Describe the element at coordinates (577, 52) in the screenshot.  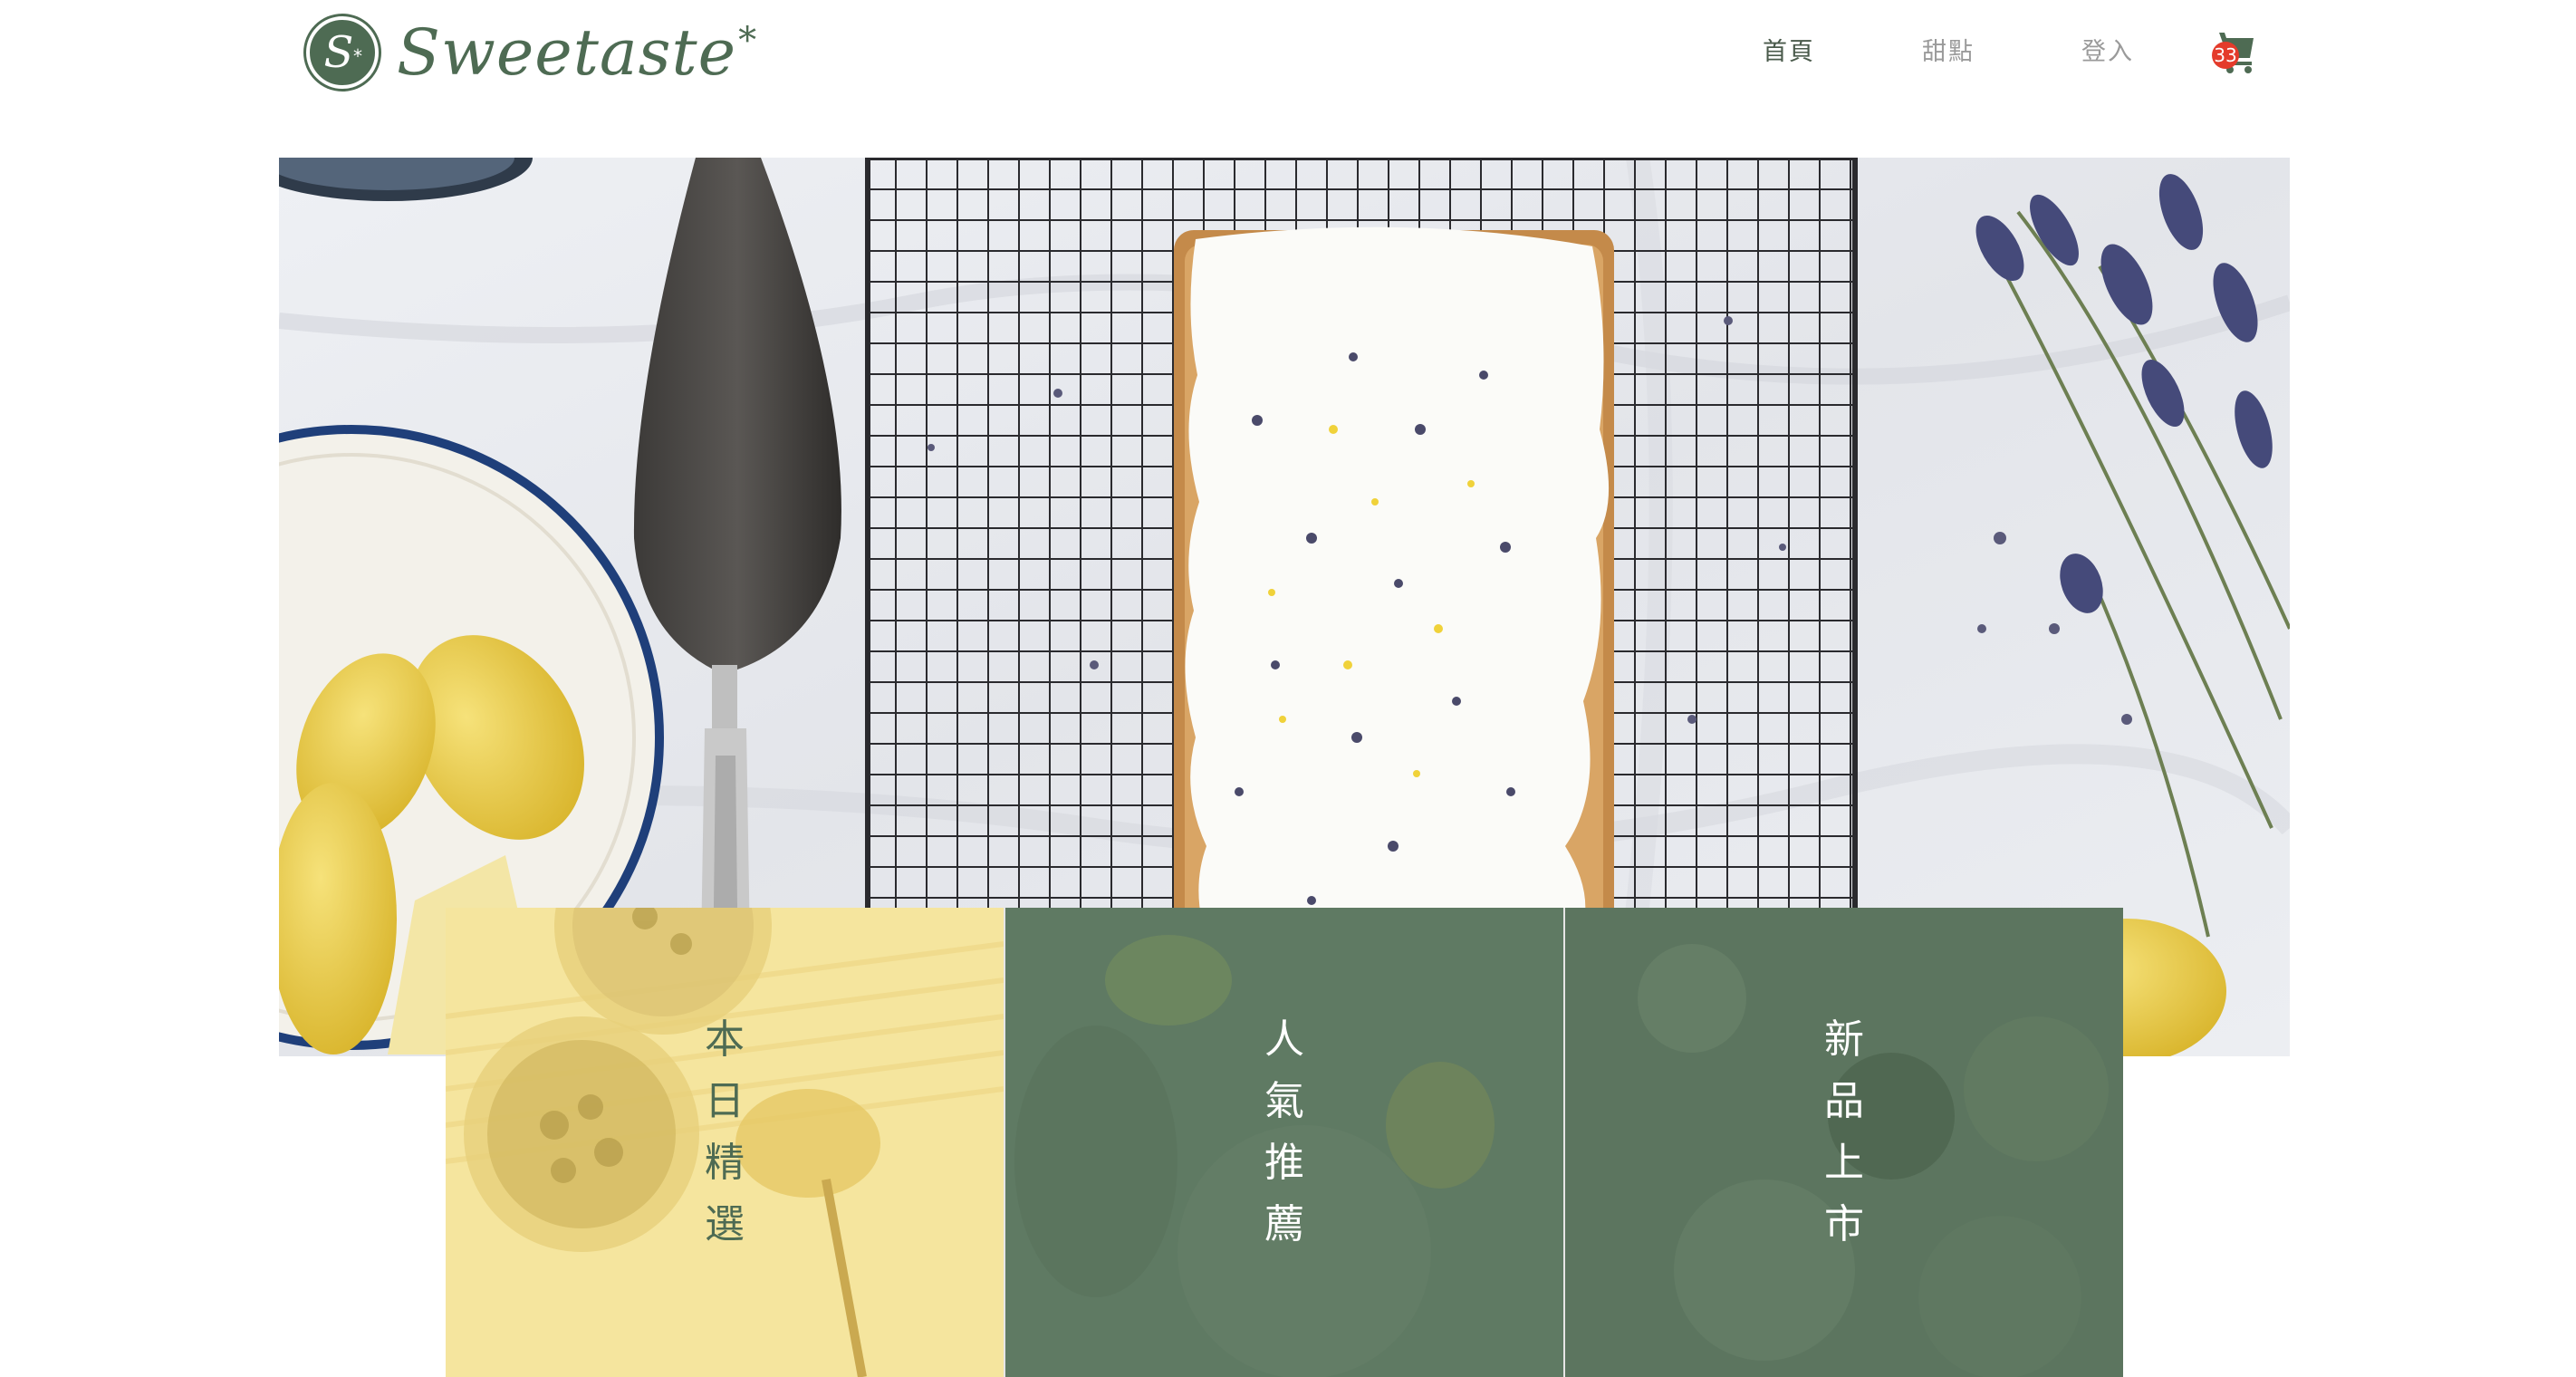
I see `brand-name: Sweetaste*` at that location.